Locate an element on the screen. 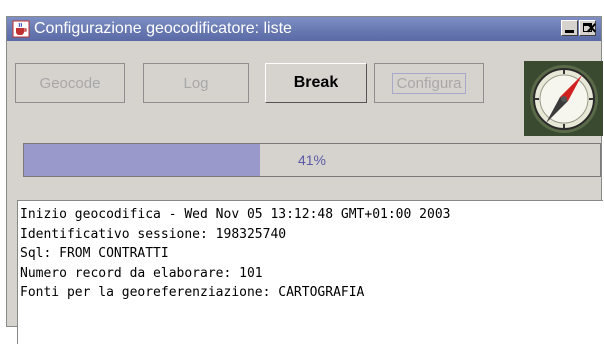 The width and height of the screenshot is (604, 344). progress-bar: 41% is located at coordinates (312, 160).